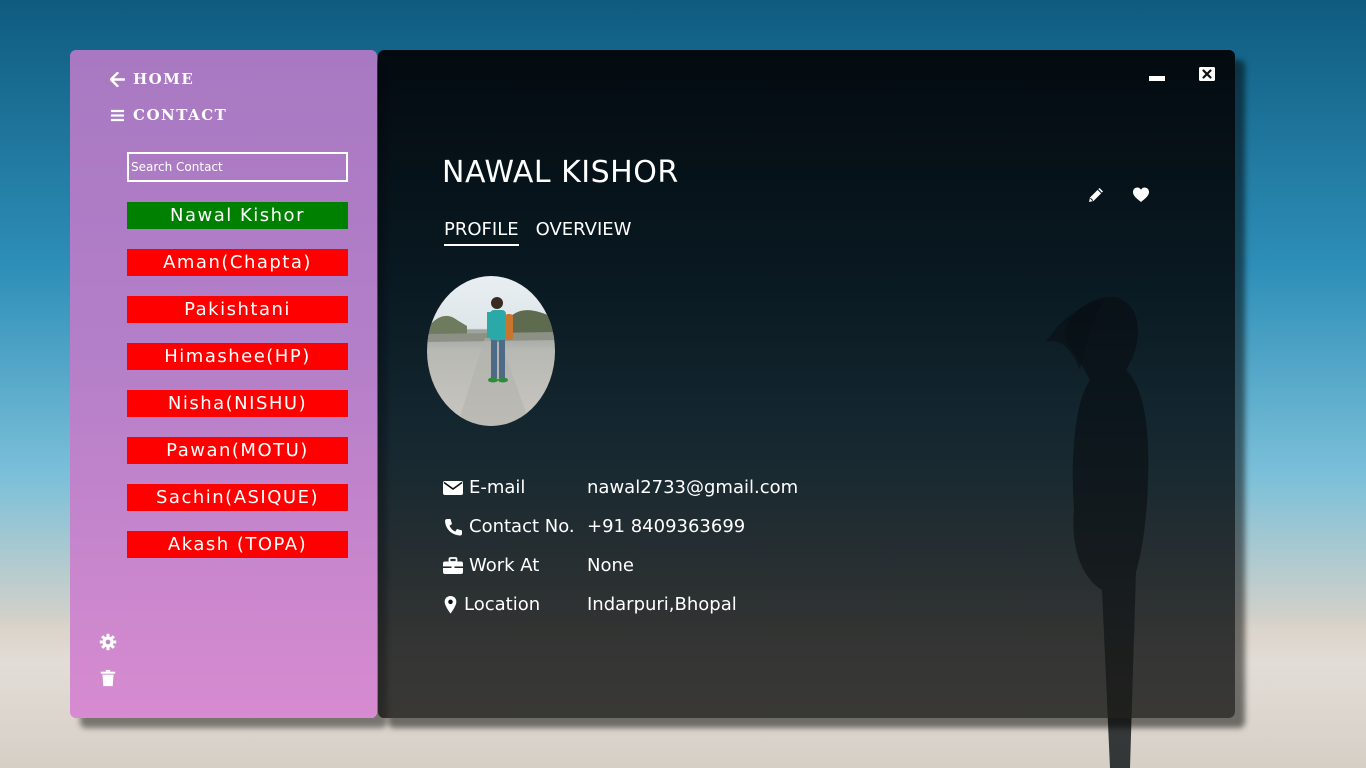 The height and width of the screenshot is (768, 1366). What do you see at coordinates (1141, 195) in the screenshot?
I see `heart-icon` at bounding box center [1141, 195].